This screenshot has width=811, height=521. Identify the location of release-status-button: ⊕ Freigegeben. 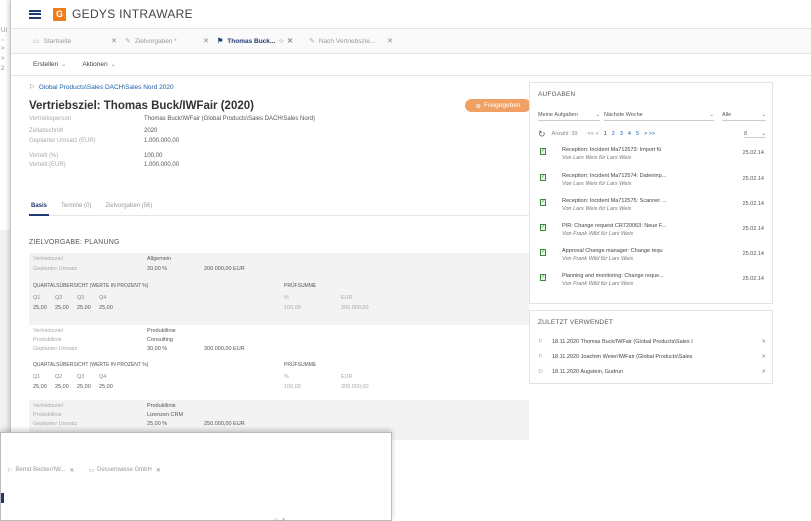
(498, 105).